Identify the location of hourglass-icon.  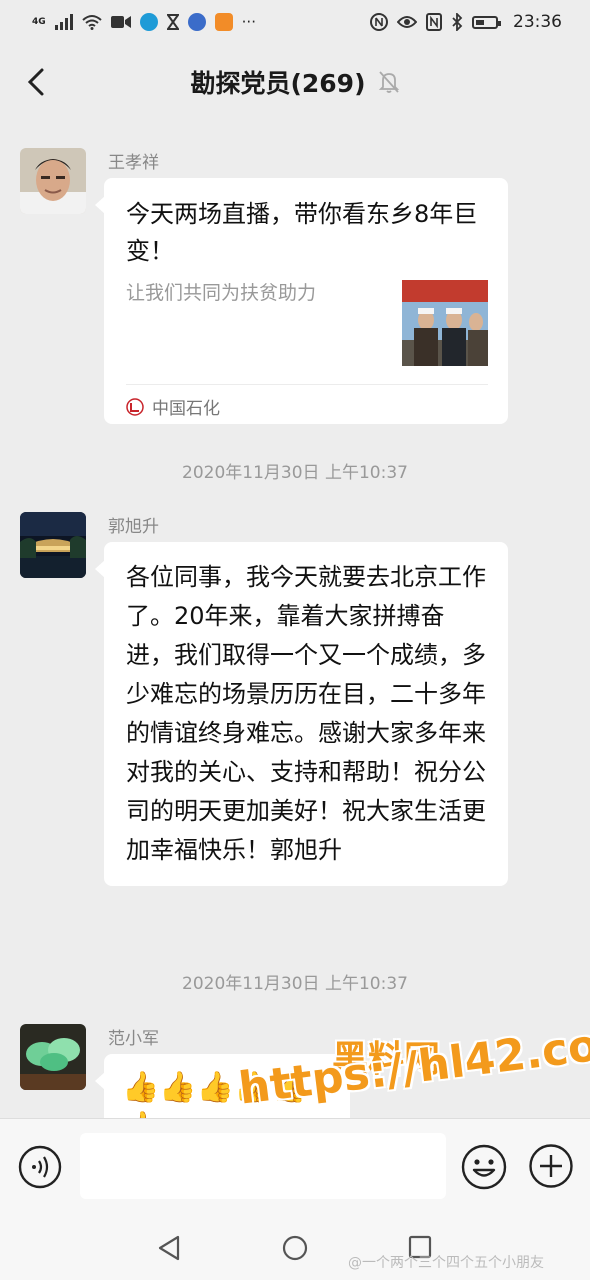
(172, 22).